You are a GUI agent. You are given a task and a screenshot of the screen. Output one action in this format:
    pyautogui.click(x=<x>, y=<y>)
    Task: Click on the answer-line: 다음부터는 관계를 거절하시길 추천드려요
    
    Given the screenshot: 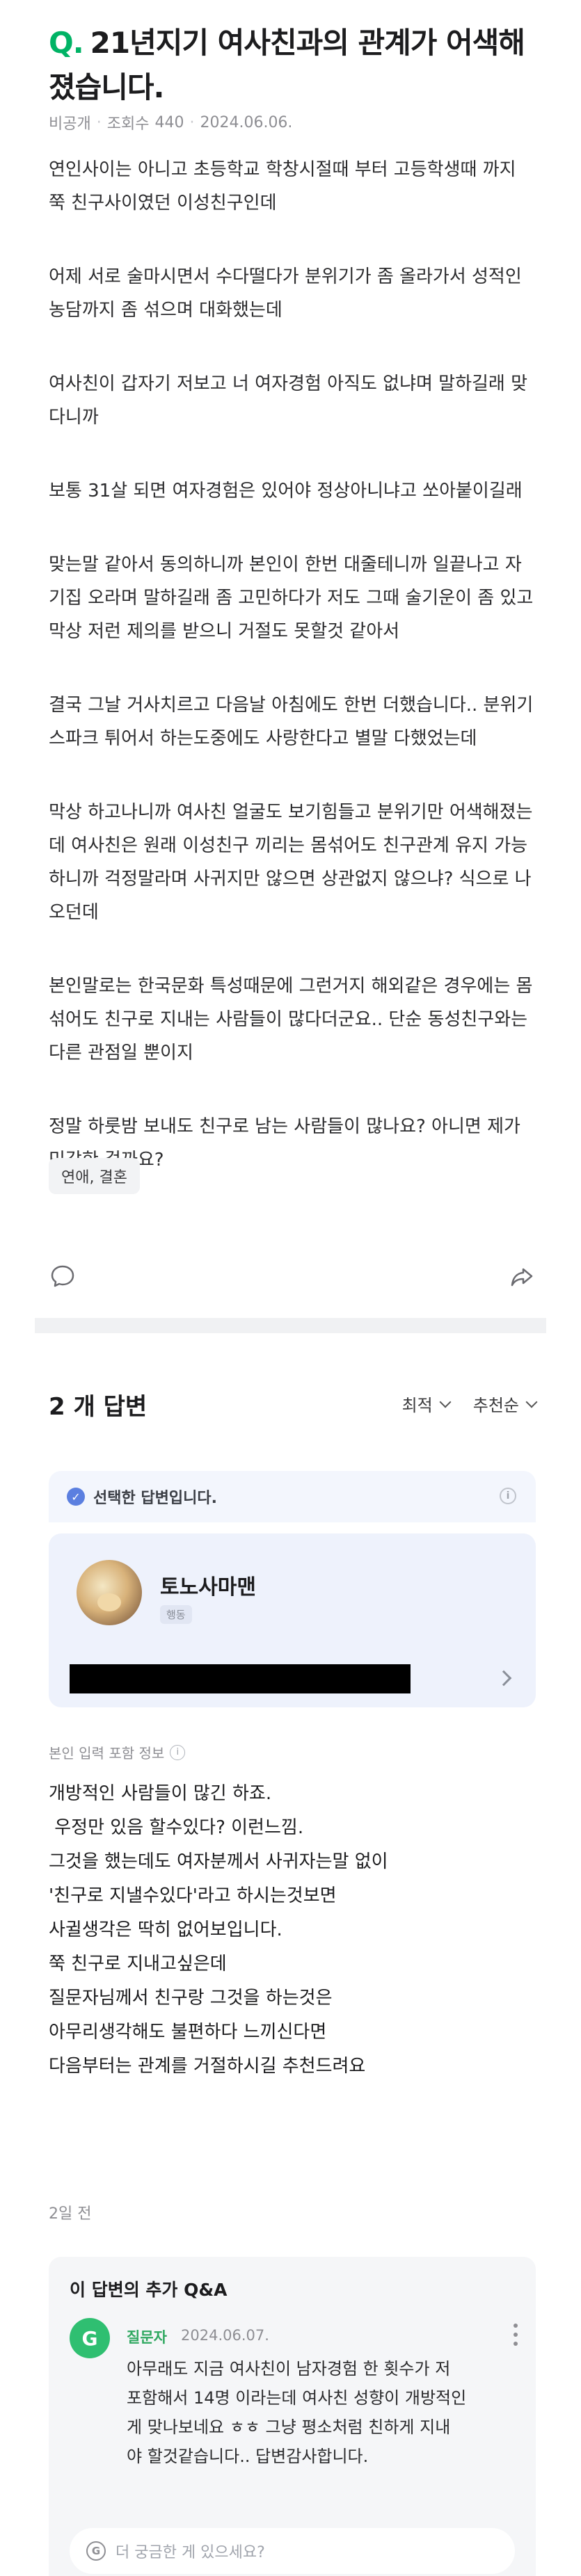 What is the action you would take?
    pyautogui.click(x=207, y=2066)
    